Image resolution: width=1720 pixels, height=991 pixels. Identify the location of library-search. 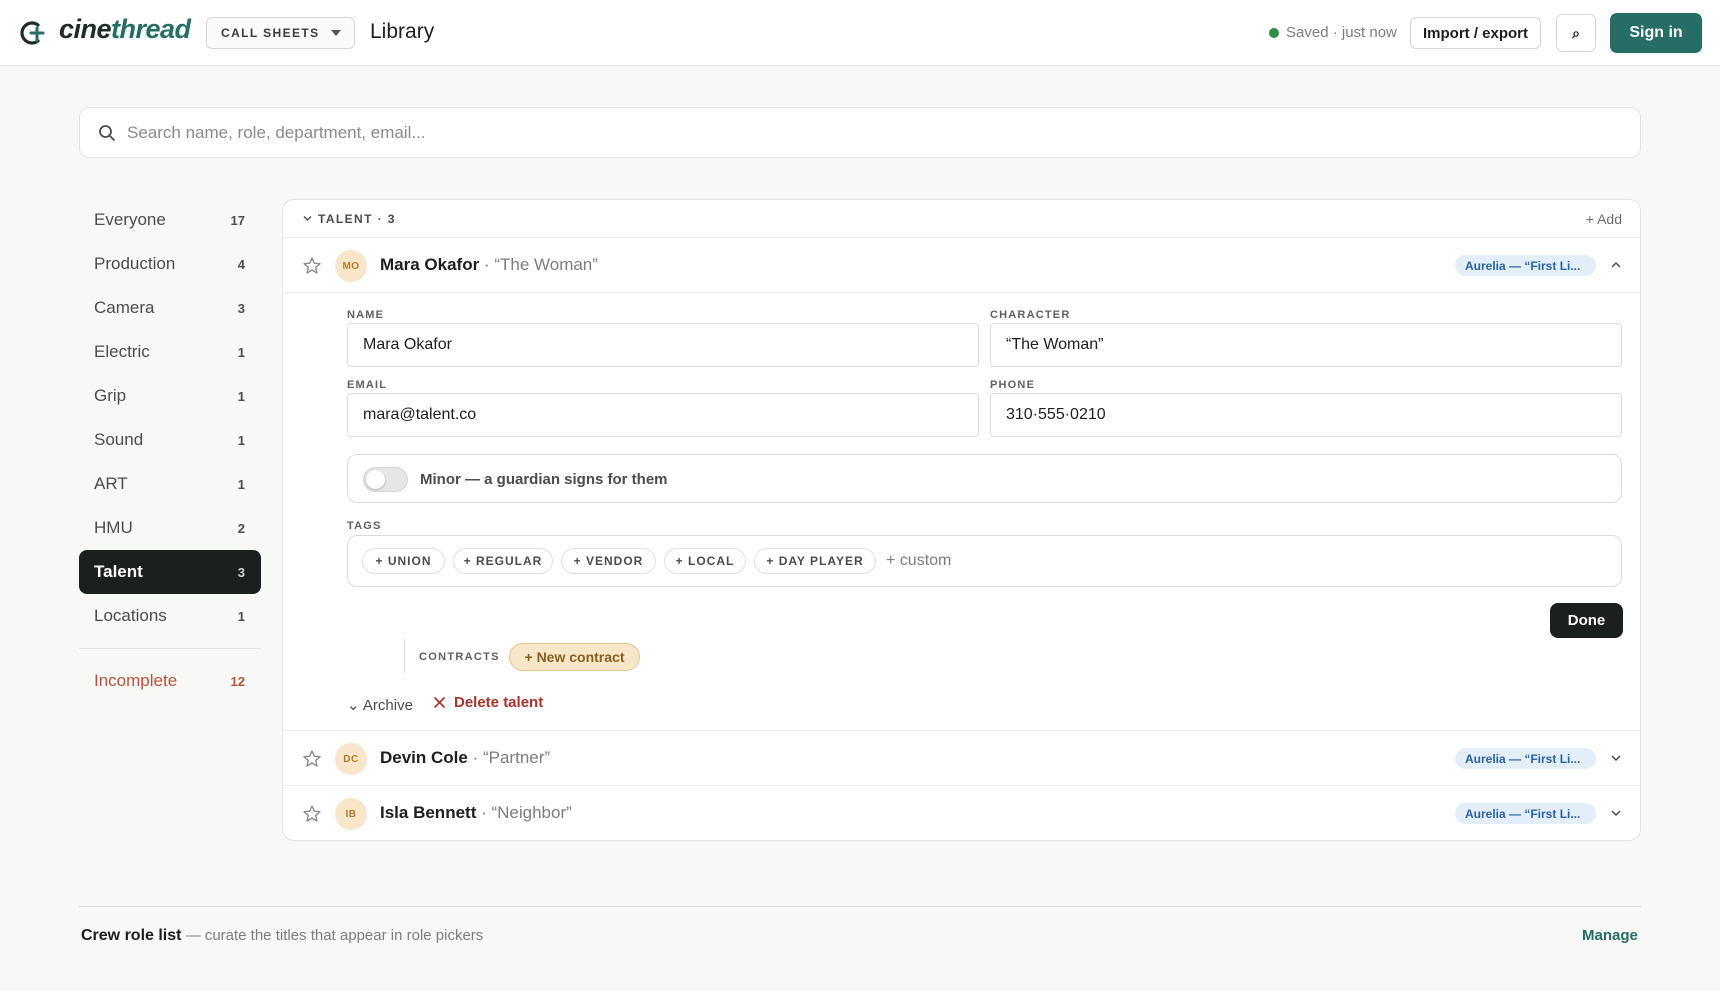
(860, 132).